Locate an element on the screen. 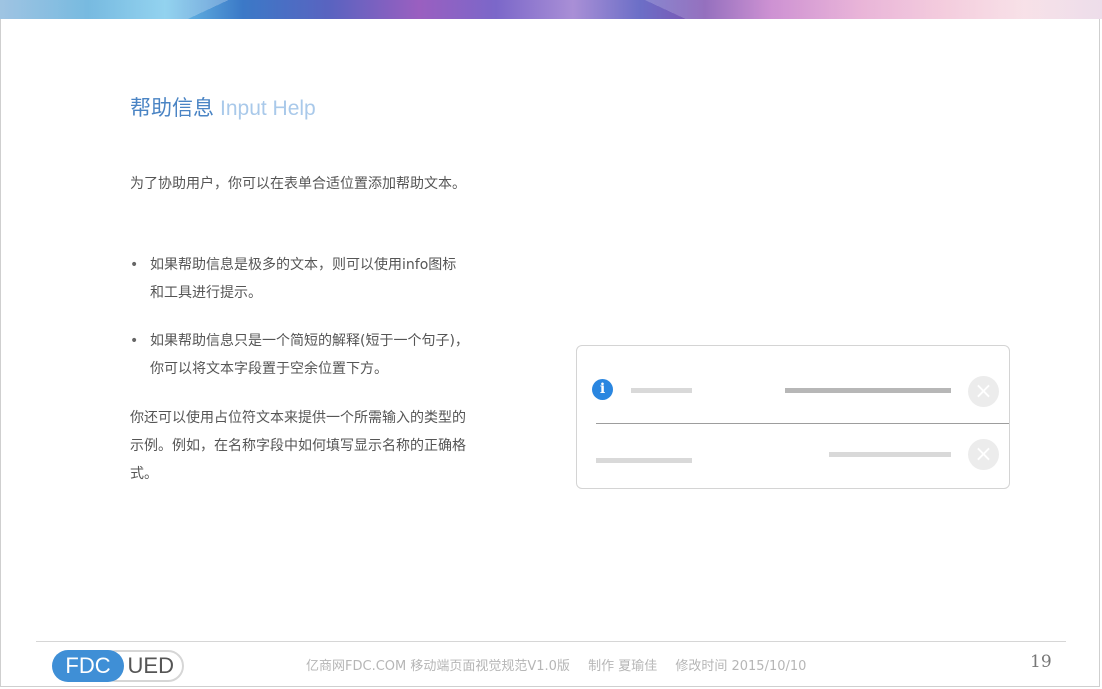 The width and height of the screenshot is (1102, 689). footer-author: 制作 夏瑜佳 is located at coordinates (623, 666).